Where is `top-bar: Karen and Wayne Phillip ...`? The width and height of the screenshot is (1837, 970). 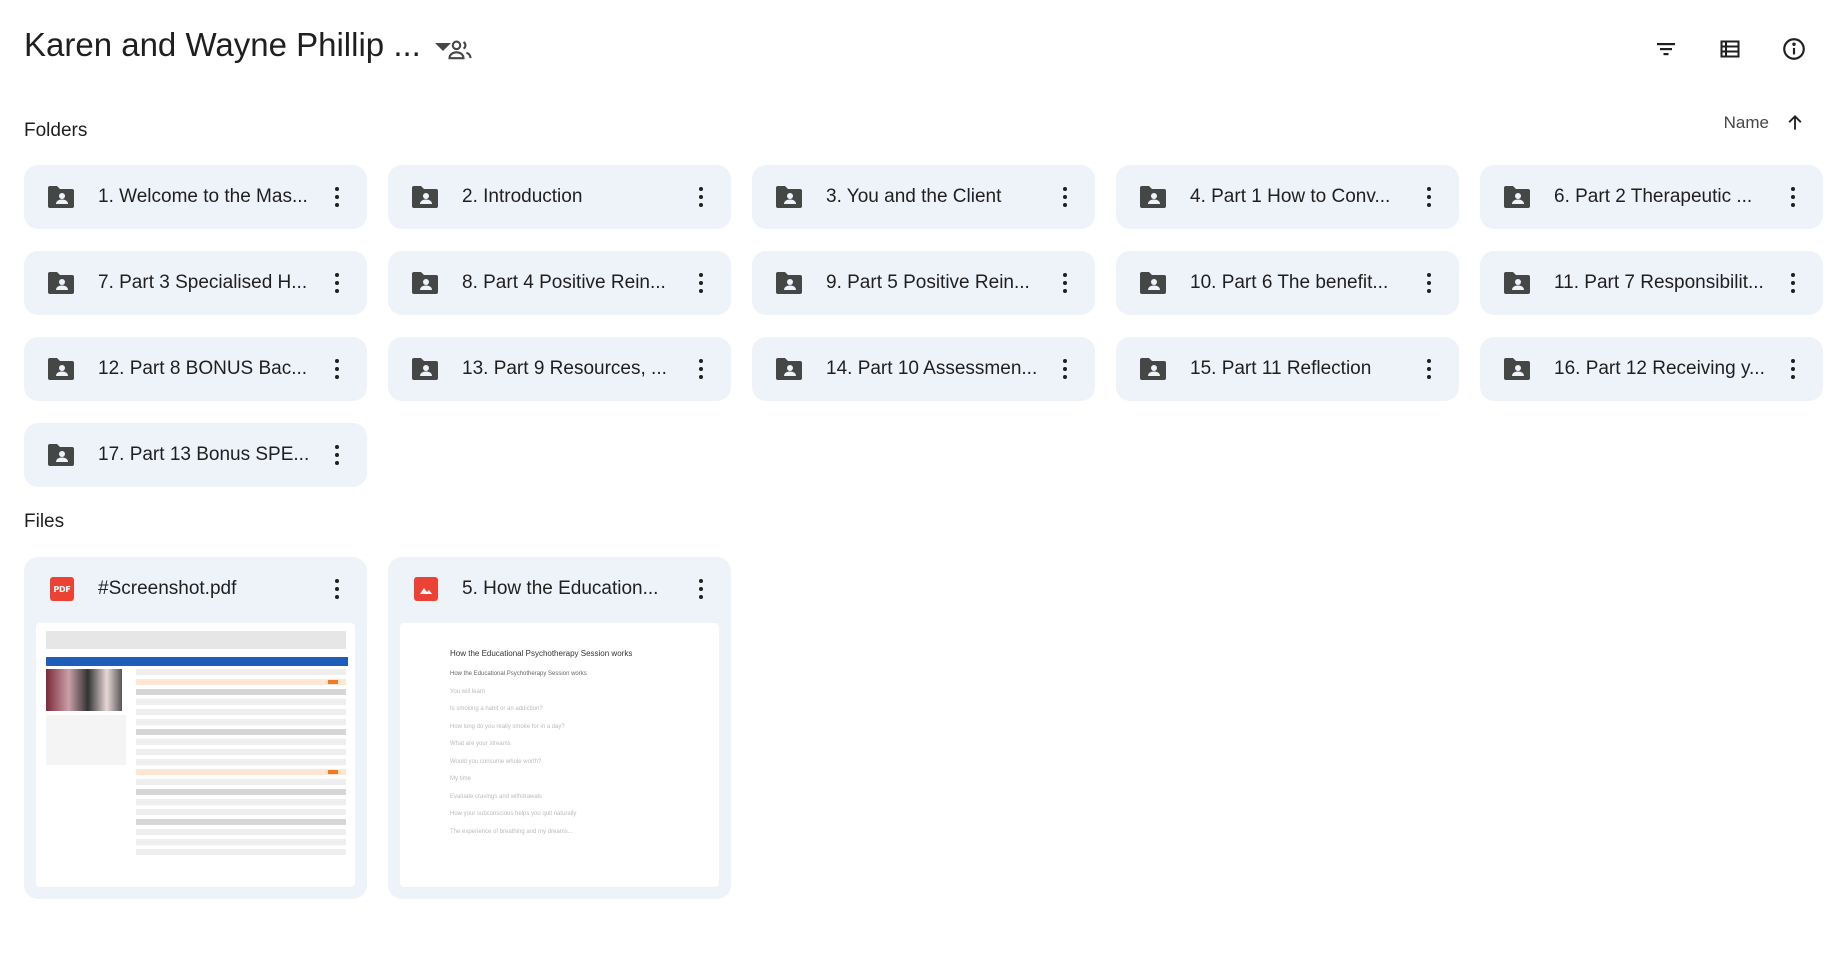 top-bar: Karen and Wayne Phillip ... is located at coordinates (918, 50).